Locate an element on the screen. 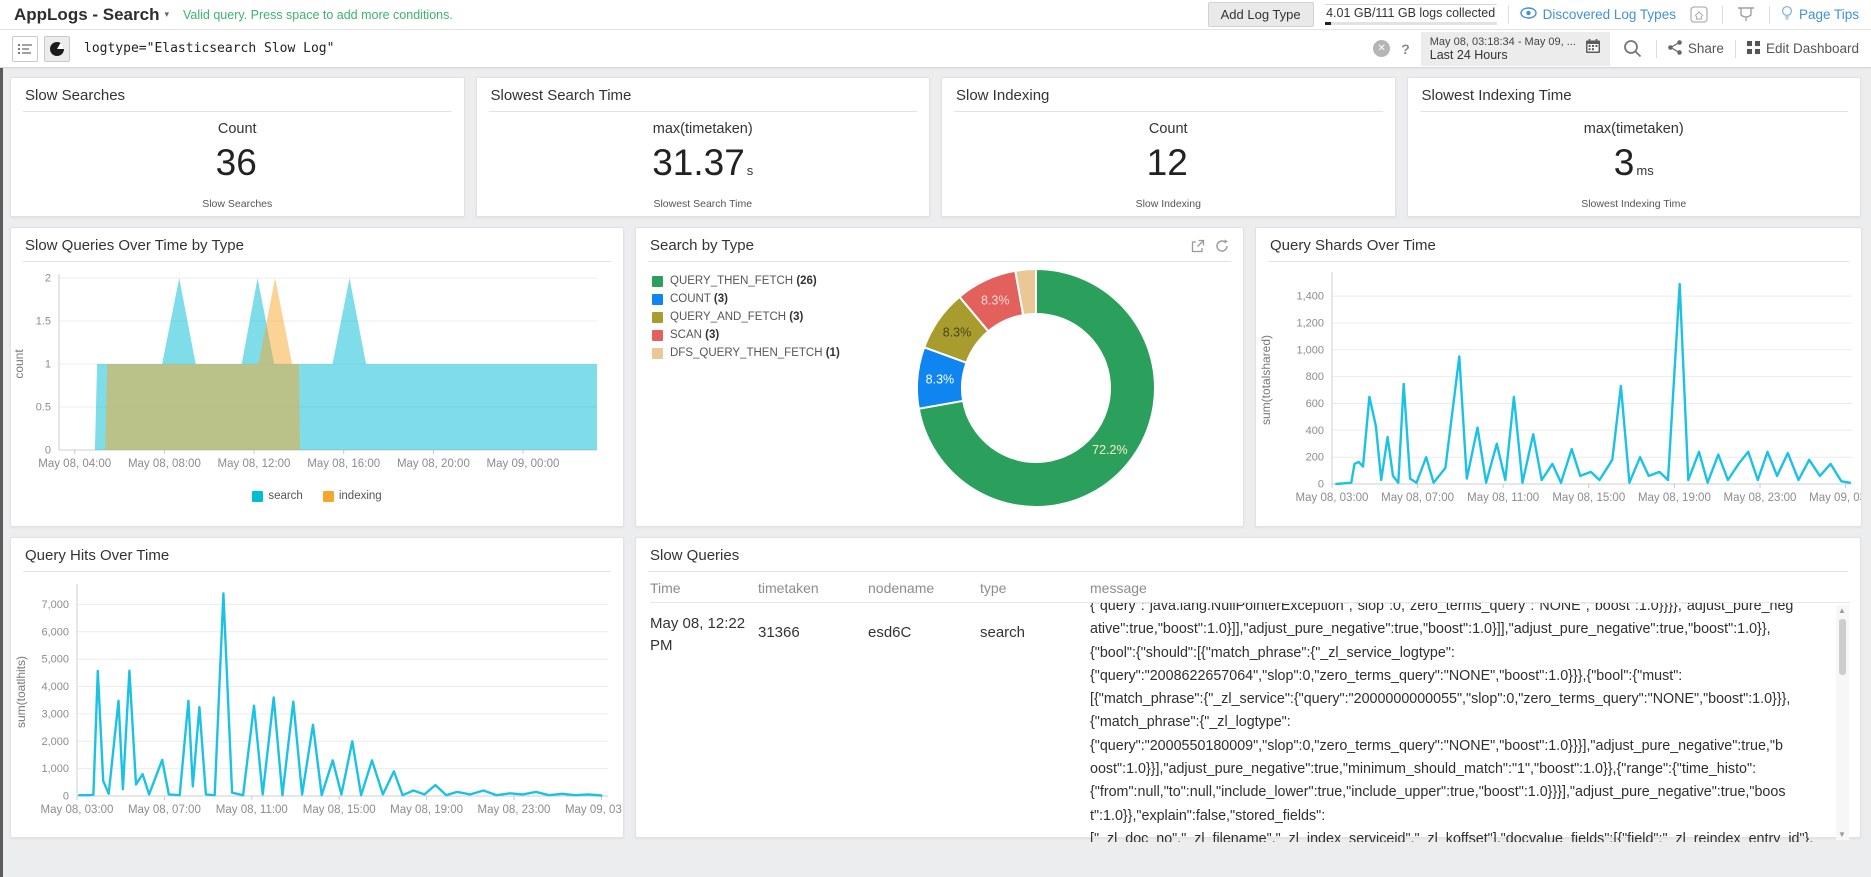 Image resolution: width=1871 pixels, height=877 pixels. stat-footer-label: Slowest Search Time is located at coordinates (703, 204).